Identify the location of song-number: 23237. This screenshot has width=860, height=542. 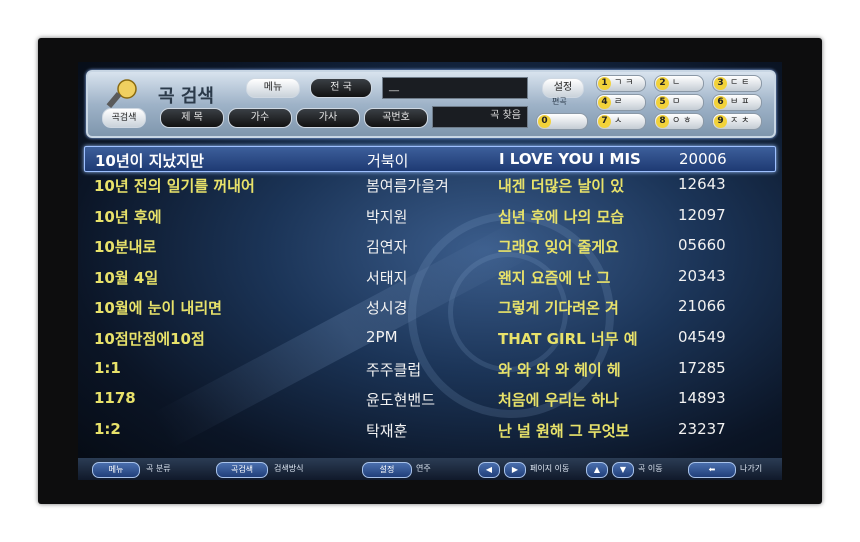
(702, 428).